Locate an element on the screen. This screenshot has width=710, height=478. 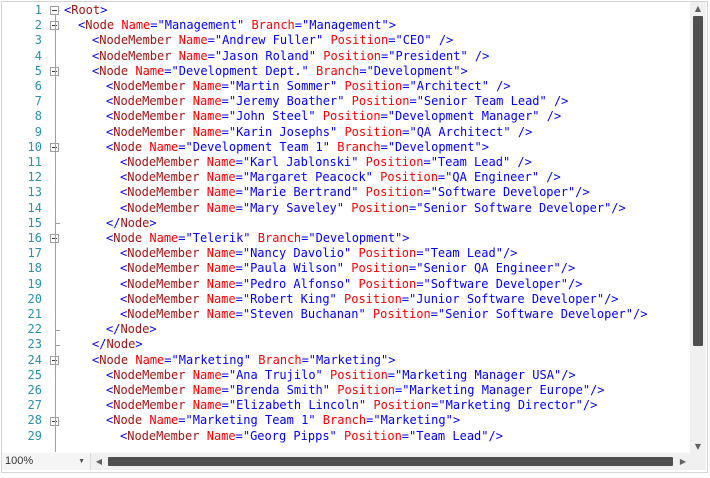
line-number: 29 is located at coordinates (34, 435).